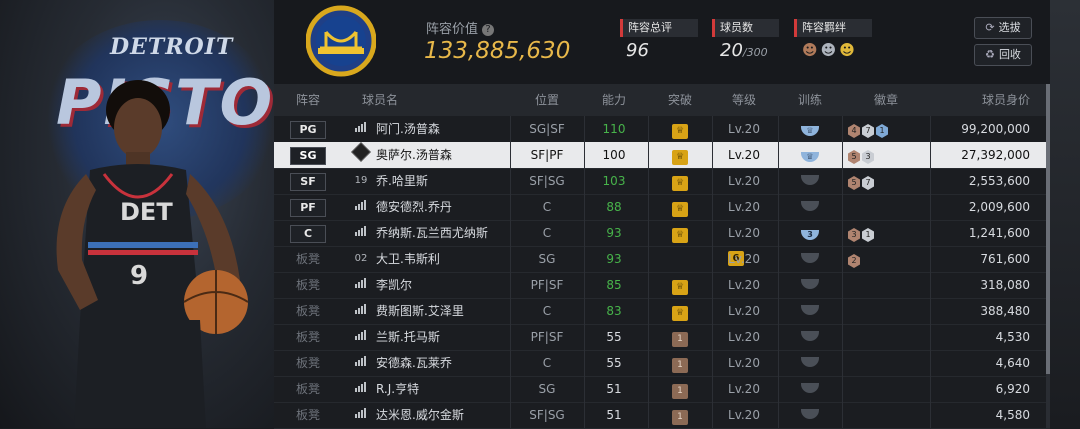 The image size is (1080, 429). What do you see at coordinates (868, 235) in the screenshot?
I see `badge-silver-icon: 1` at bounding box center [868, 235].